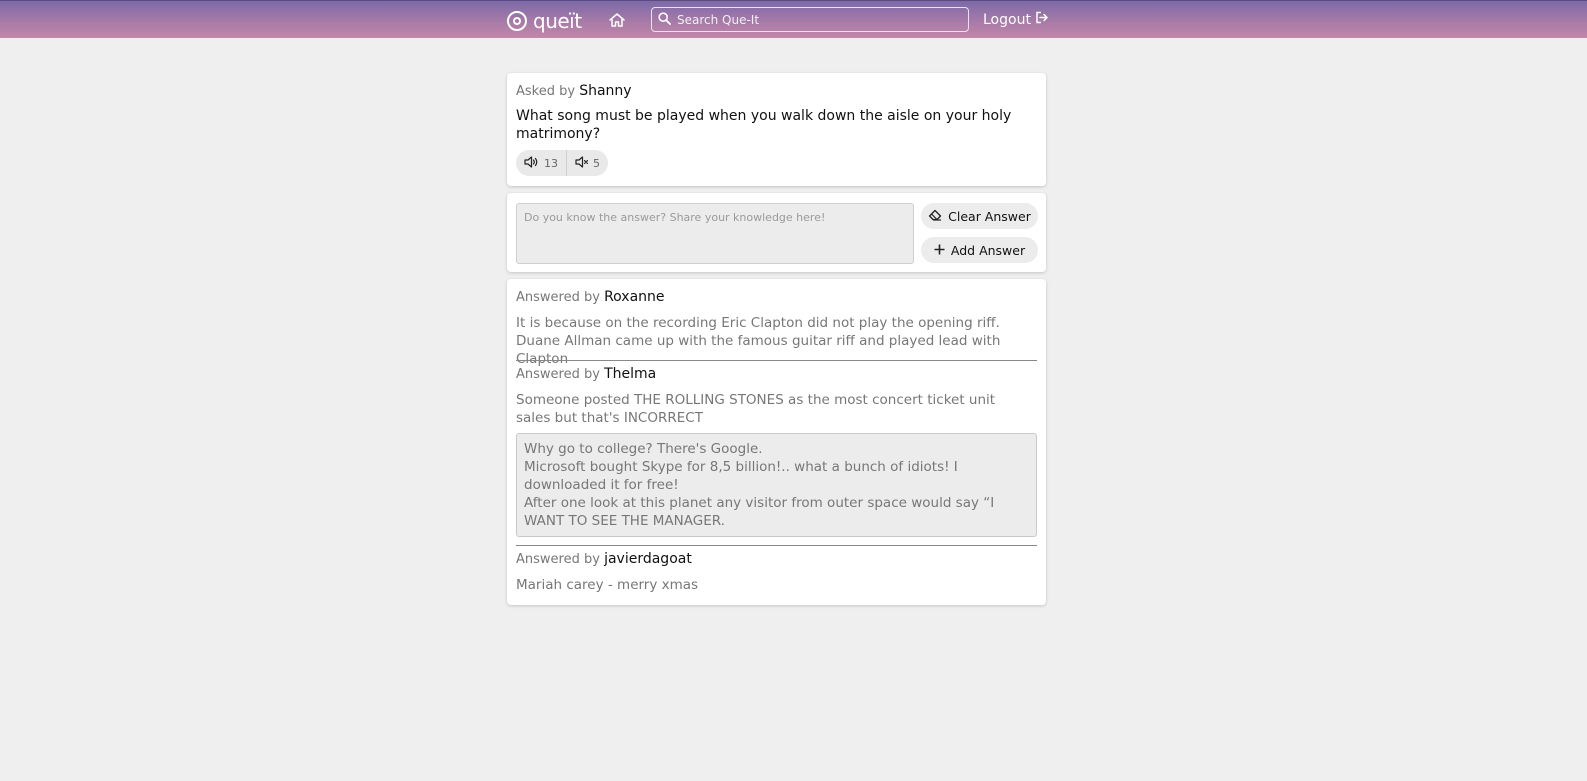 The image size is (1587, 781). What do you see at coordinates (532, 163) in the screenshot?
I see `volume-up-icon` at bounding box center [532, 163].